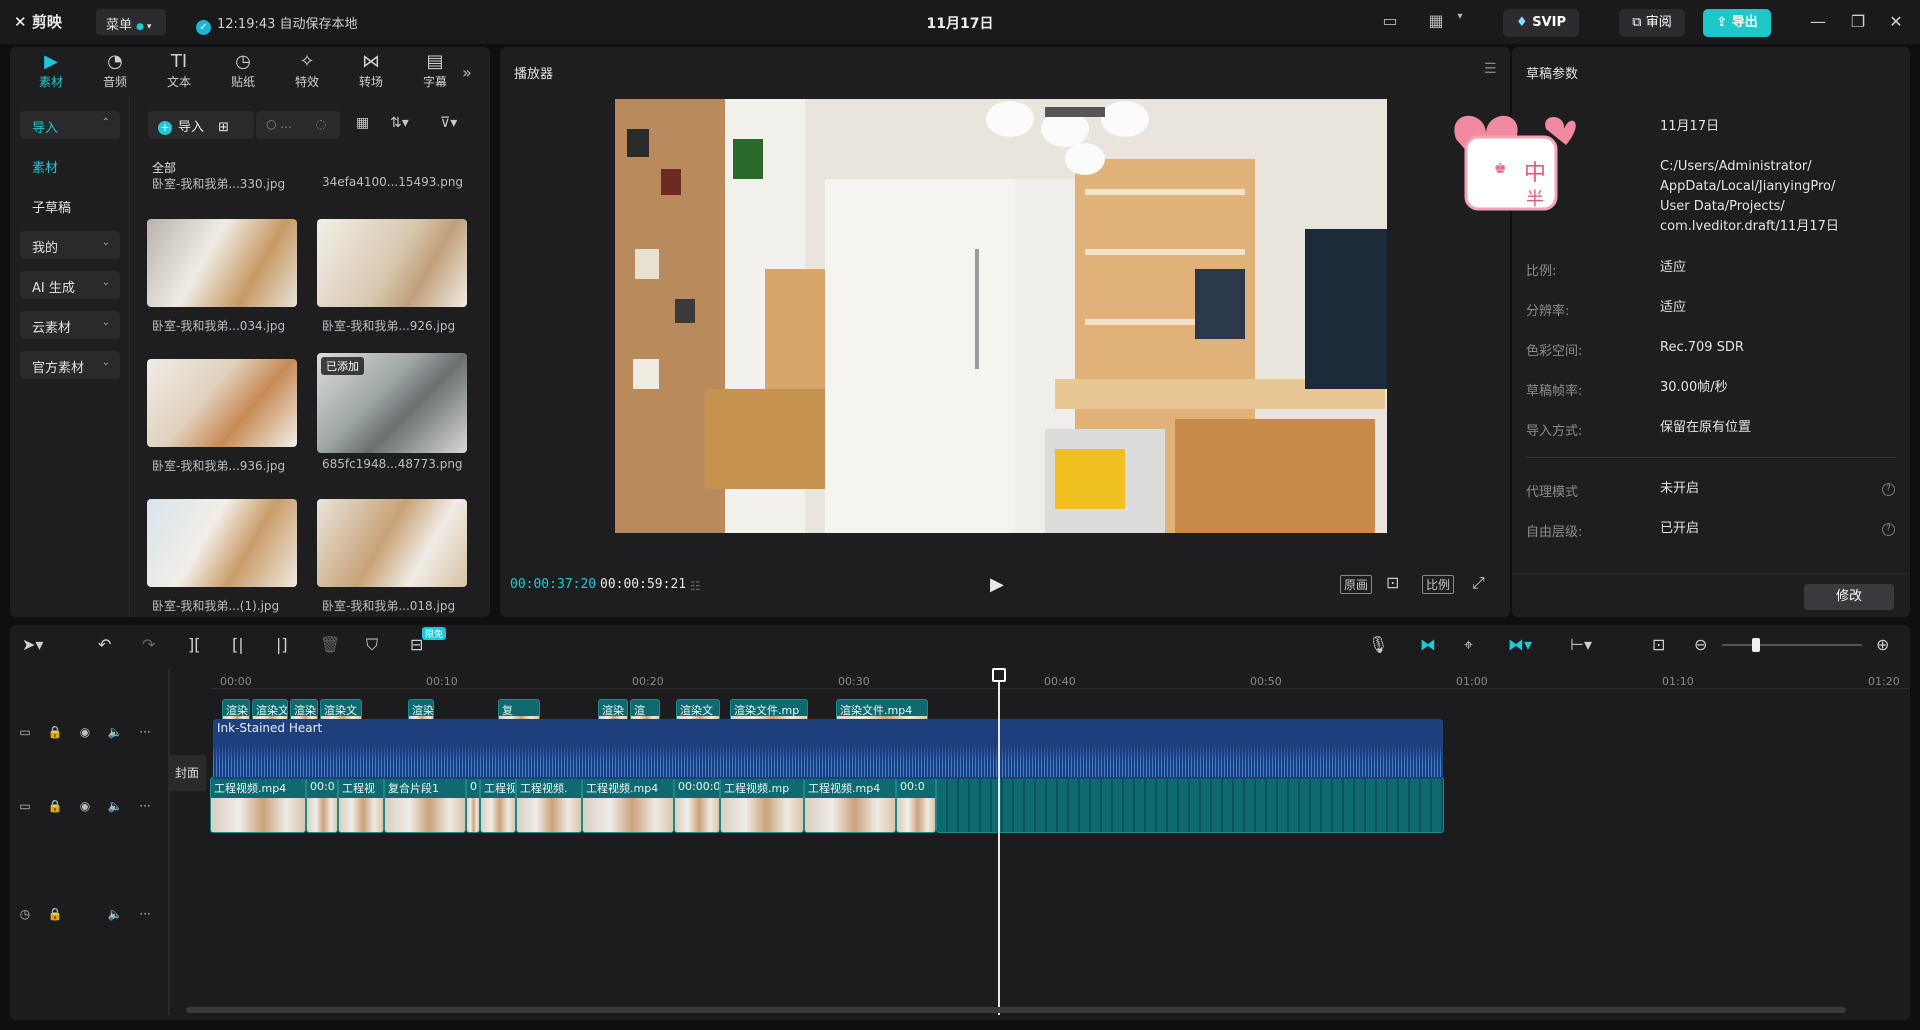  I want to click on sidebar-item-subdraft: 子草稿, so click(70, 205).